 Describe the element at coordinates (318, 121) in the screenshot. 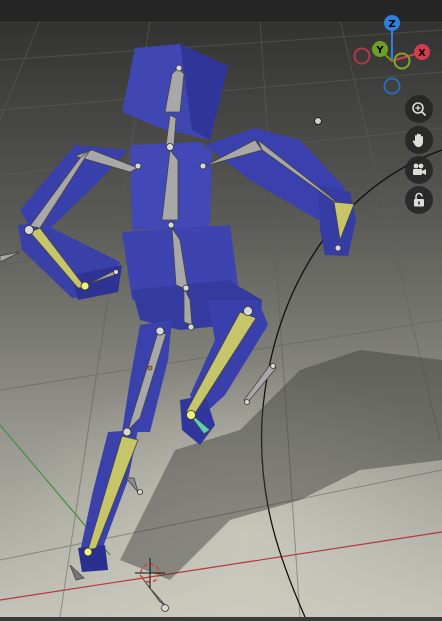

I see `light-object-icon` at that location.